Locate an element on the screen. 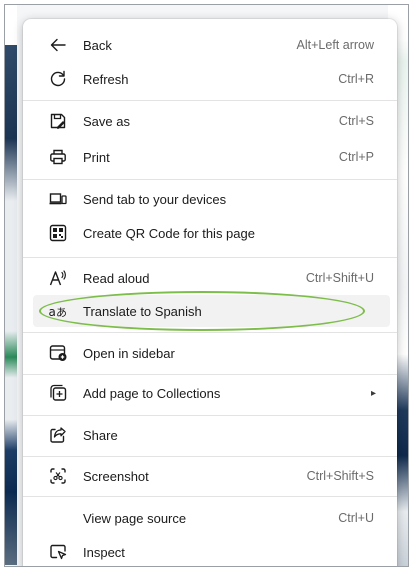 This screenshot has height=571, width=414. menu-item-save-as: Save as Ctrl+S is located at coordinates (211, 121).